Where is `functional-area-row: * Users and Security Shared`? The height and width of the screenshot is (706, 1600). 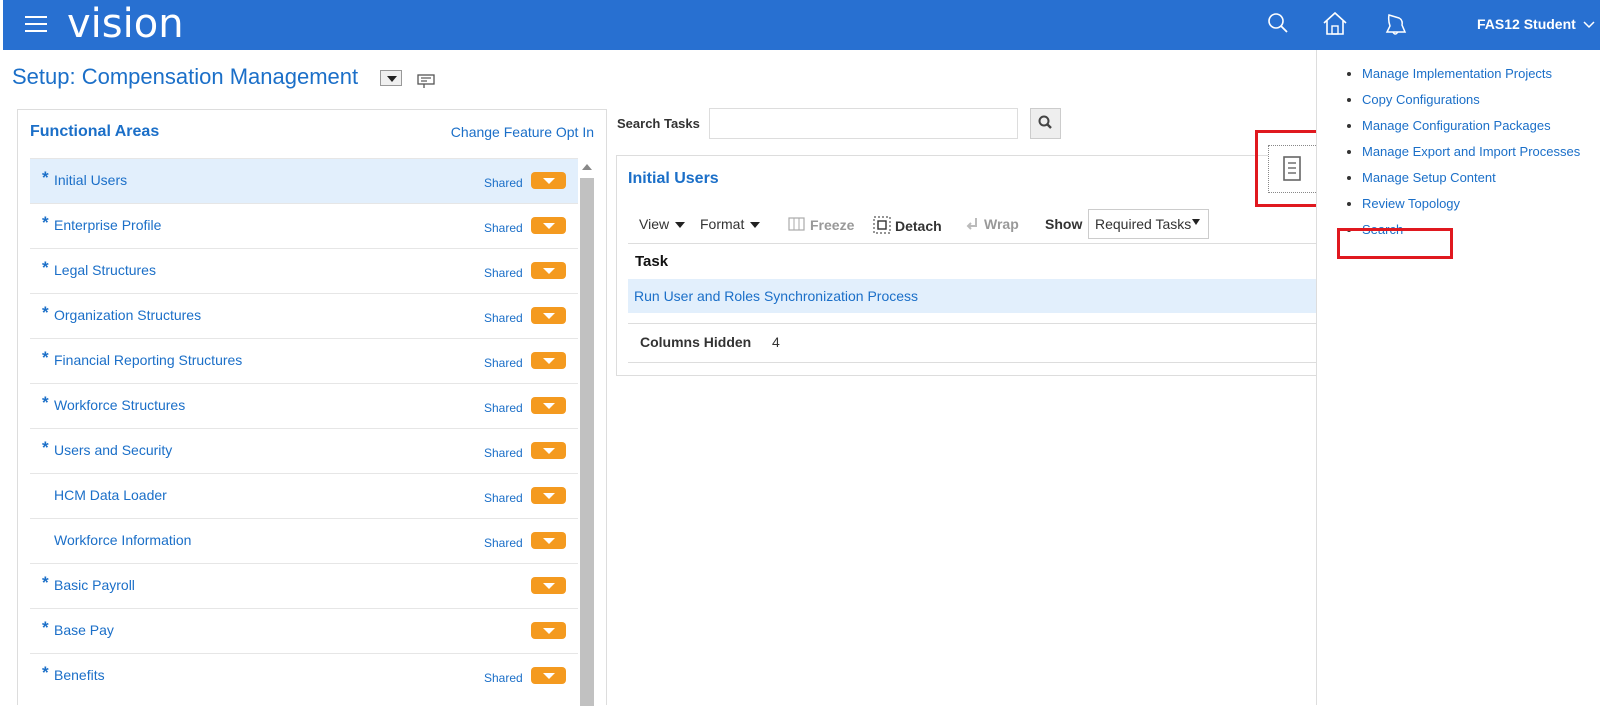 functional-area-row: * Users and Security Shared is located at coordinates (304, 450).